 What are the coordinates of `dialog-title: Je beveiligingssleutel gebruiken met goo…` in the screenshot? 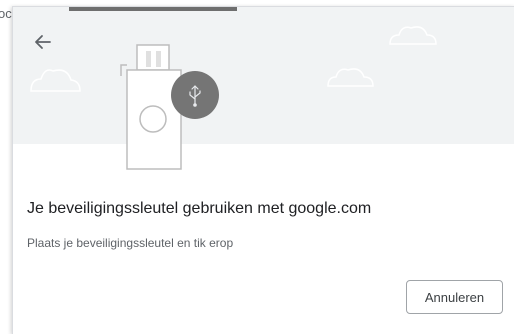 It's located at (199, 208).